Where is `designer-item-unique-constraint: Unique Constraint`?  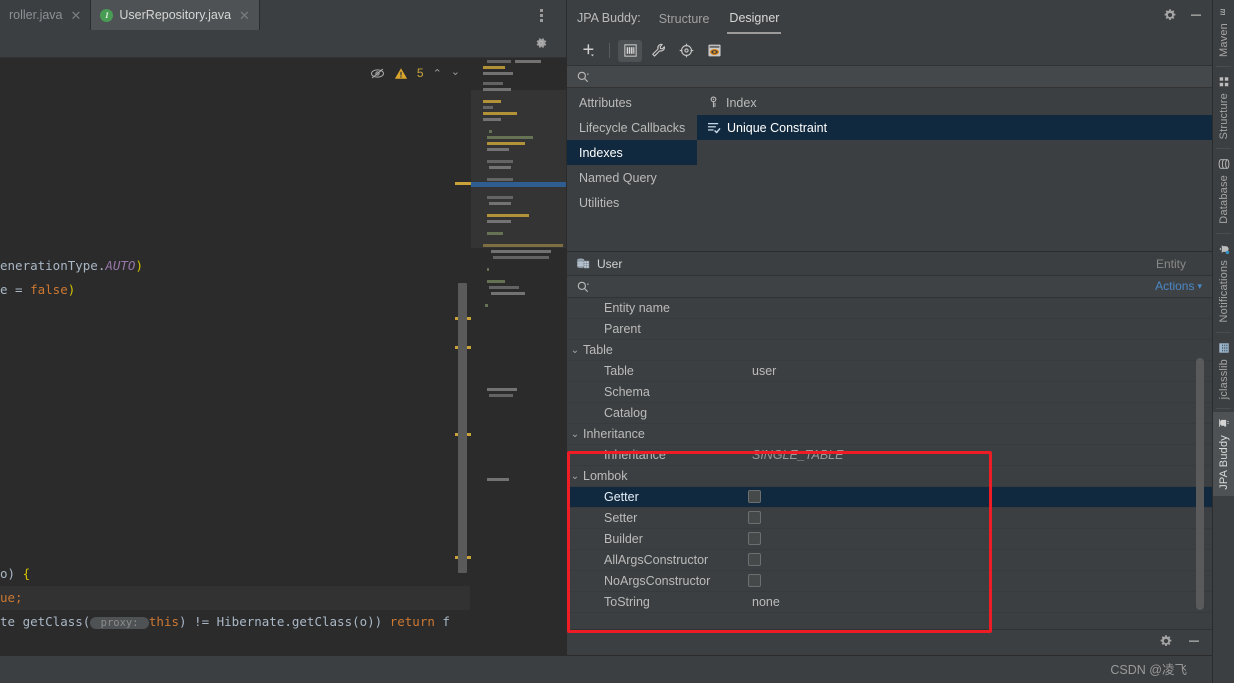
designer-item-unique-constraint: Unique Constraint is located at coordinates (956, 127).